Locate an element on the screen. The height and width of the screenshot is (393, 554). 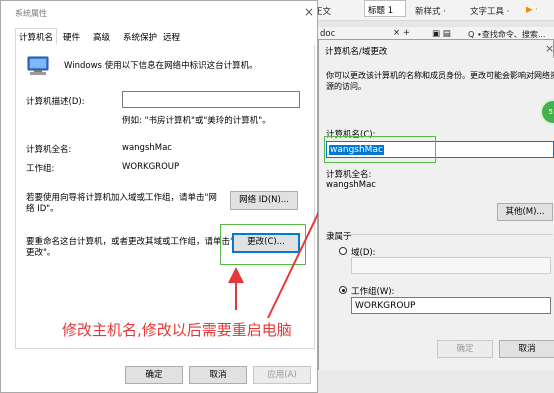
floating-badge-text: 51 is located at coordinates (551, 112).